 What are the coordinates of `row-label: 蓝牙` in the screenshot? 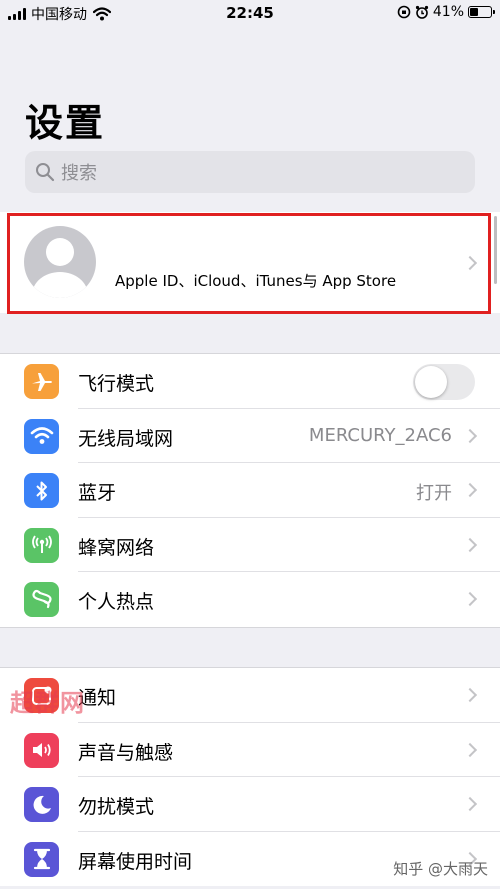 It's located at (97, 493).